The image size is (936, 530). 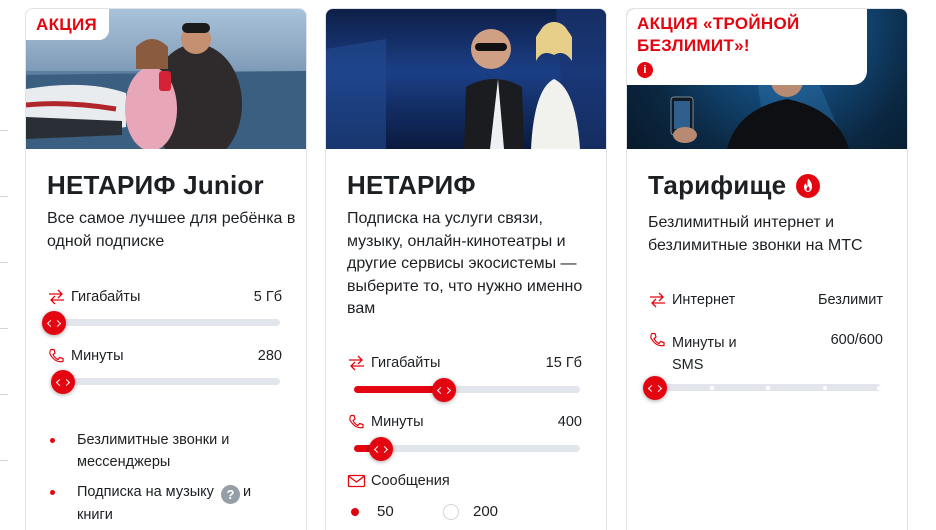 I want to click on left-edge-marks, so click(x=5, y=265).